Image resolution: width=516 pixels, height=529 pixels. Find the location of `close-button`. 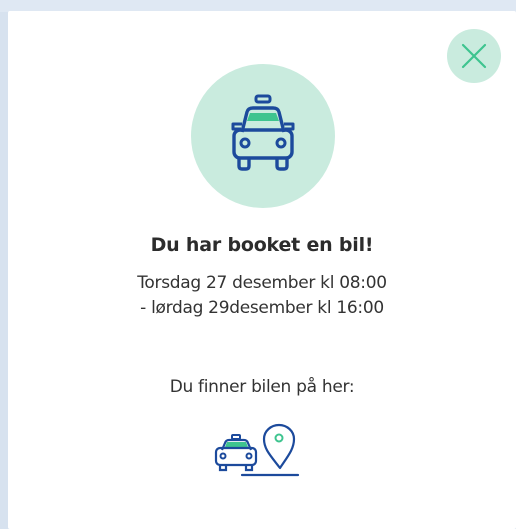

close-button is located at coordinates (474, 56).